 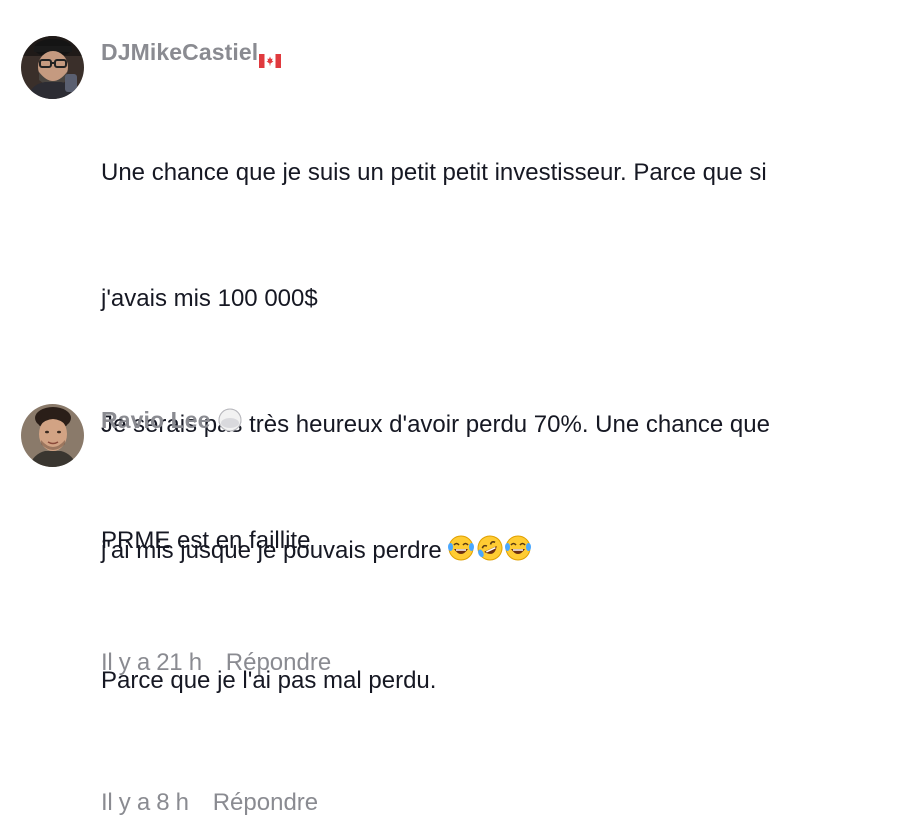 What do you see at coordinates (156, 420) in the screenshot?
I see `username: Ravio Lee` at bounding box center [156, 420].